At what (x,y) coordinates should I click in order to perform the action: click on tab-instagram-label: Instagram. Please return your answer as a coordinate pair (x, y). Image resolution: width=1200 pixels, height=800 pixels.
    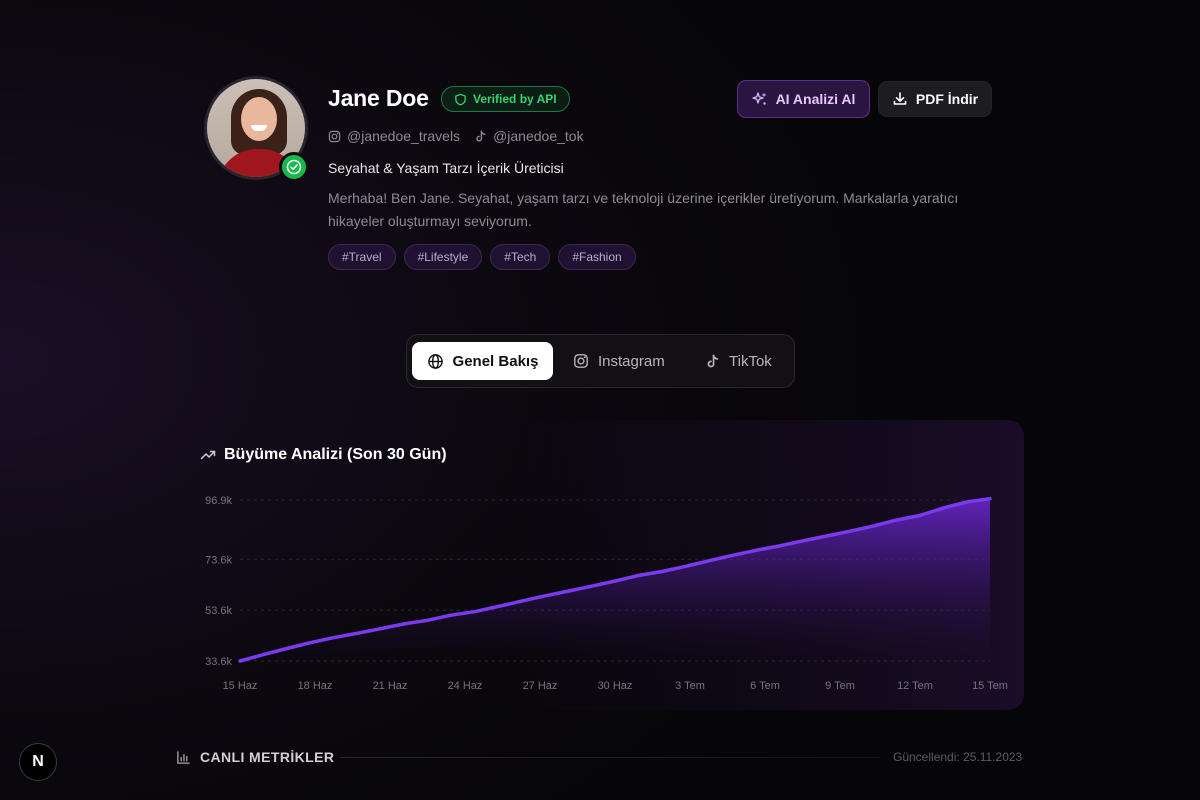
    Looking at the image, I should click on (631, 361).